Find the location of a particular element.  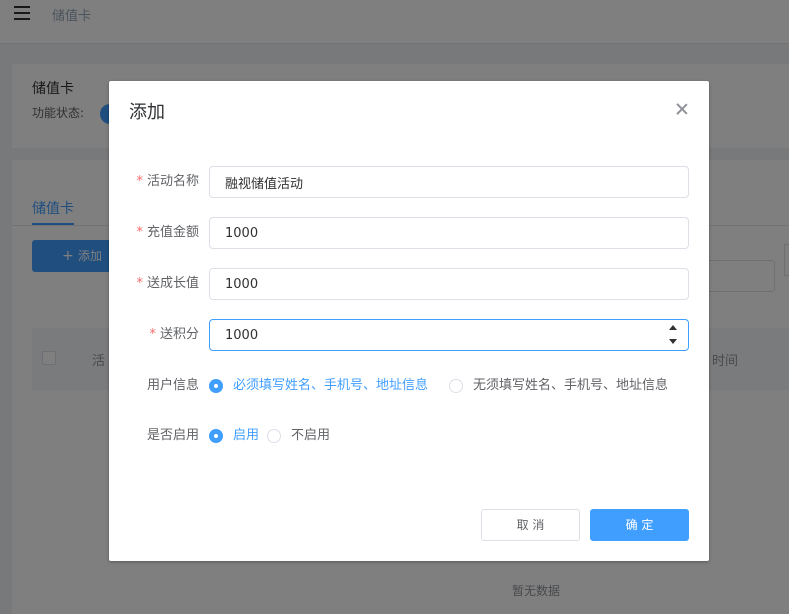

radio-label: 启用 is located at coordinates (246, 435).